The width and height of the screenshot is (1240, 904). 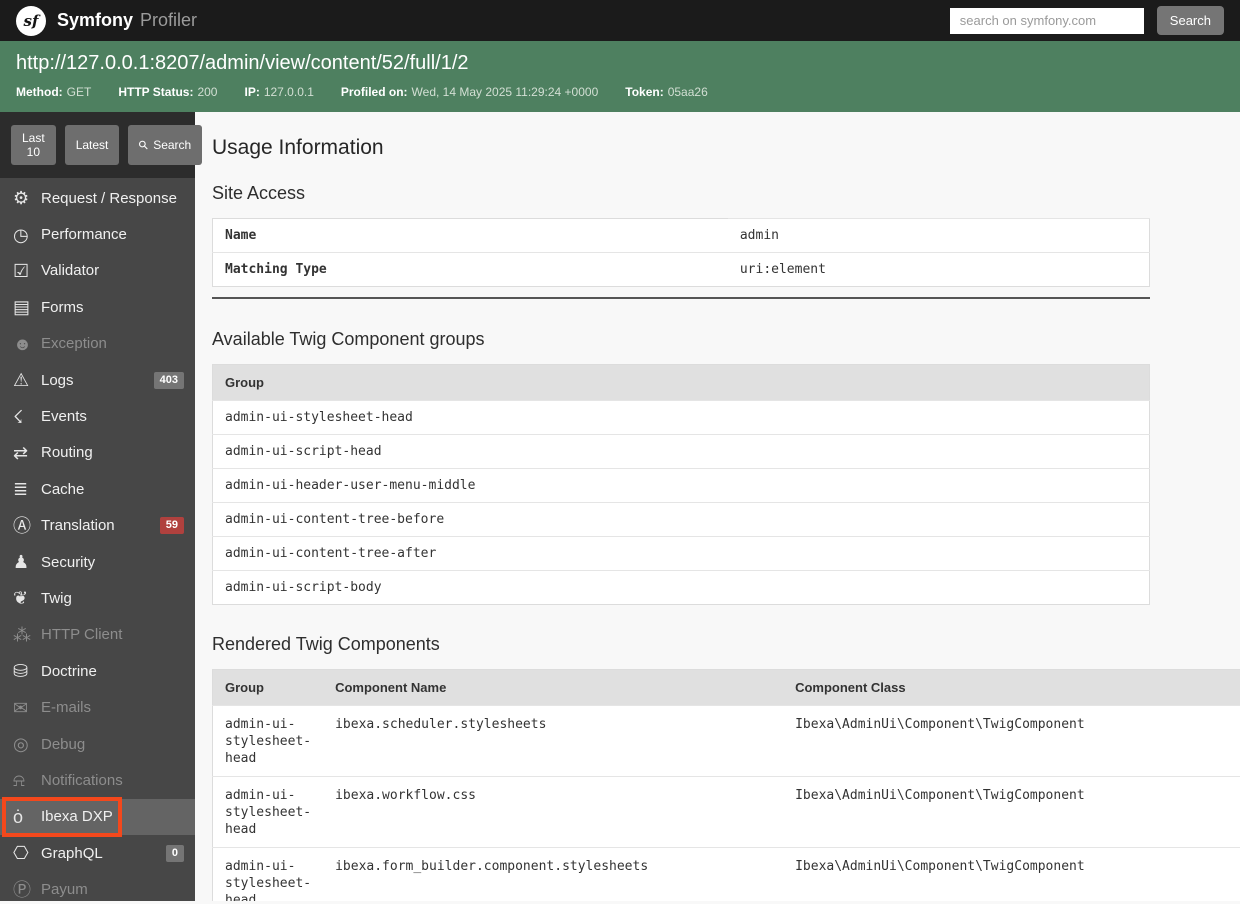 What do you see at coordinates (97, 887) in the screenshot?
I see `sidebar-item-payum: Ⓟ Payum` at bounding box center [97, 887].